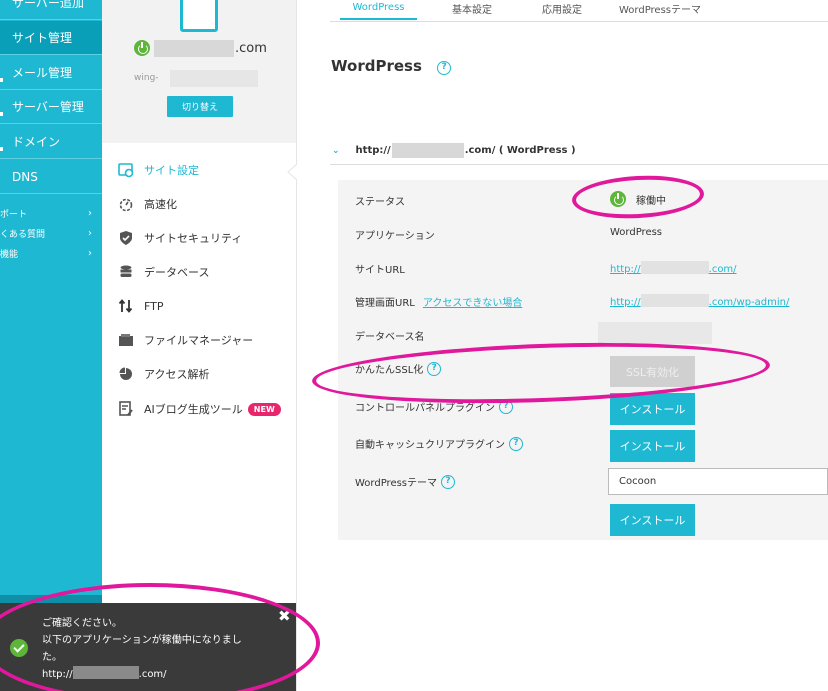 The height and width of the screenshot is (691, 828). I want to click on menu-item-site-security: サイトセキュリティ, so click(180, 238).